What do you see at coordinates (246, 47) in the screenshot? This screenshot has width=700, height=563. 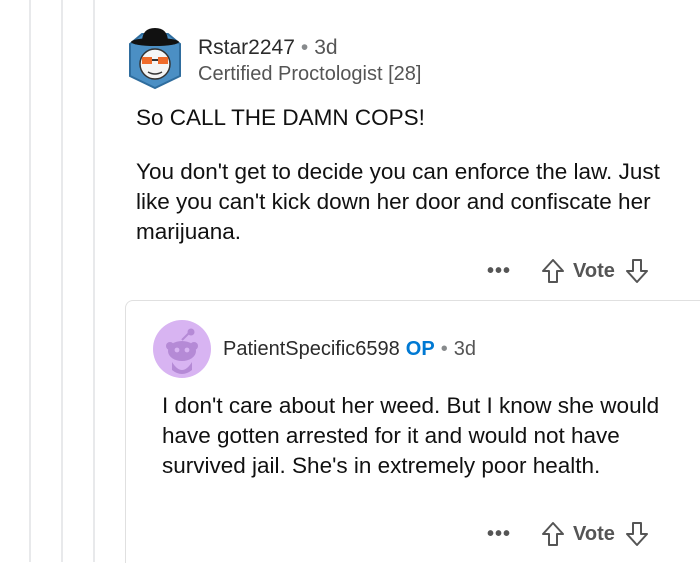 I see `author-name: Rstar2247` at bounding box center [246, 47].